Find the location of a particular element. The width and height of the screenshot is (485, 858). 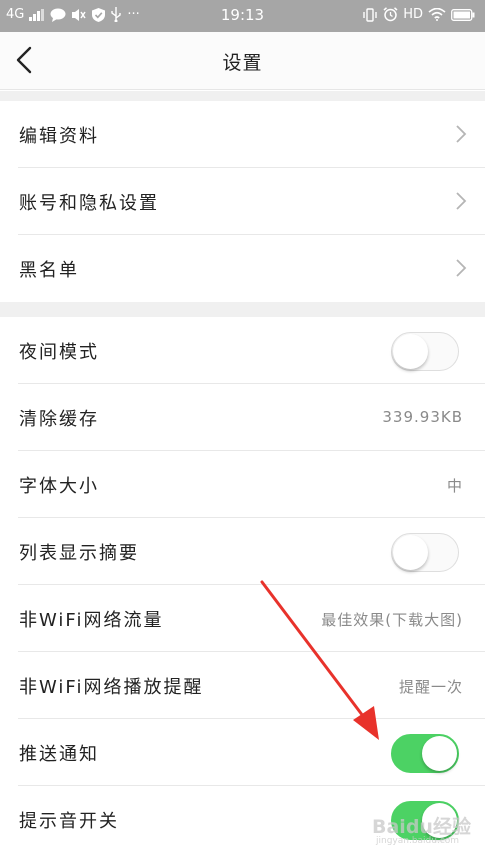

row-label: 账号和隐私设置 is located at coordinates (89, 203).